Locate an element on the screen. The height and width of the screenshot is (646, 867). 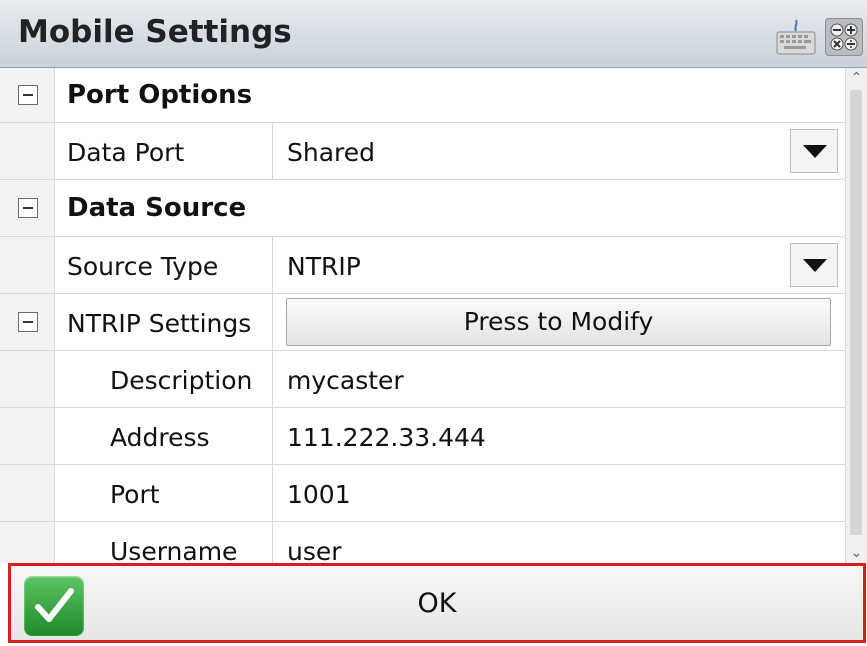
property-row-data-port: Data Port Shared is located at coordinates (422, 151).